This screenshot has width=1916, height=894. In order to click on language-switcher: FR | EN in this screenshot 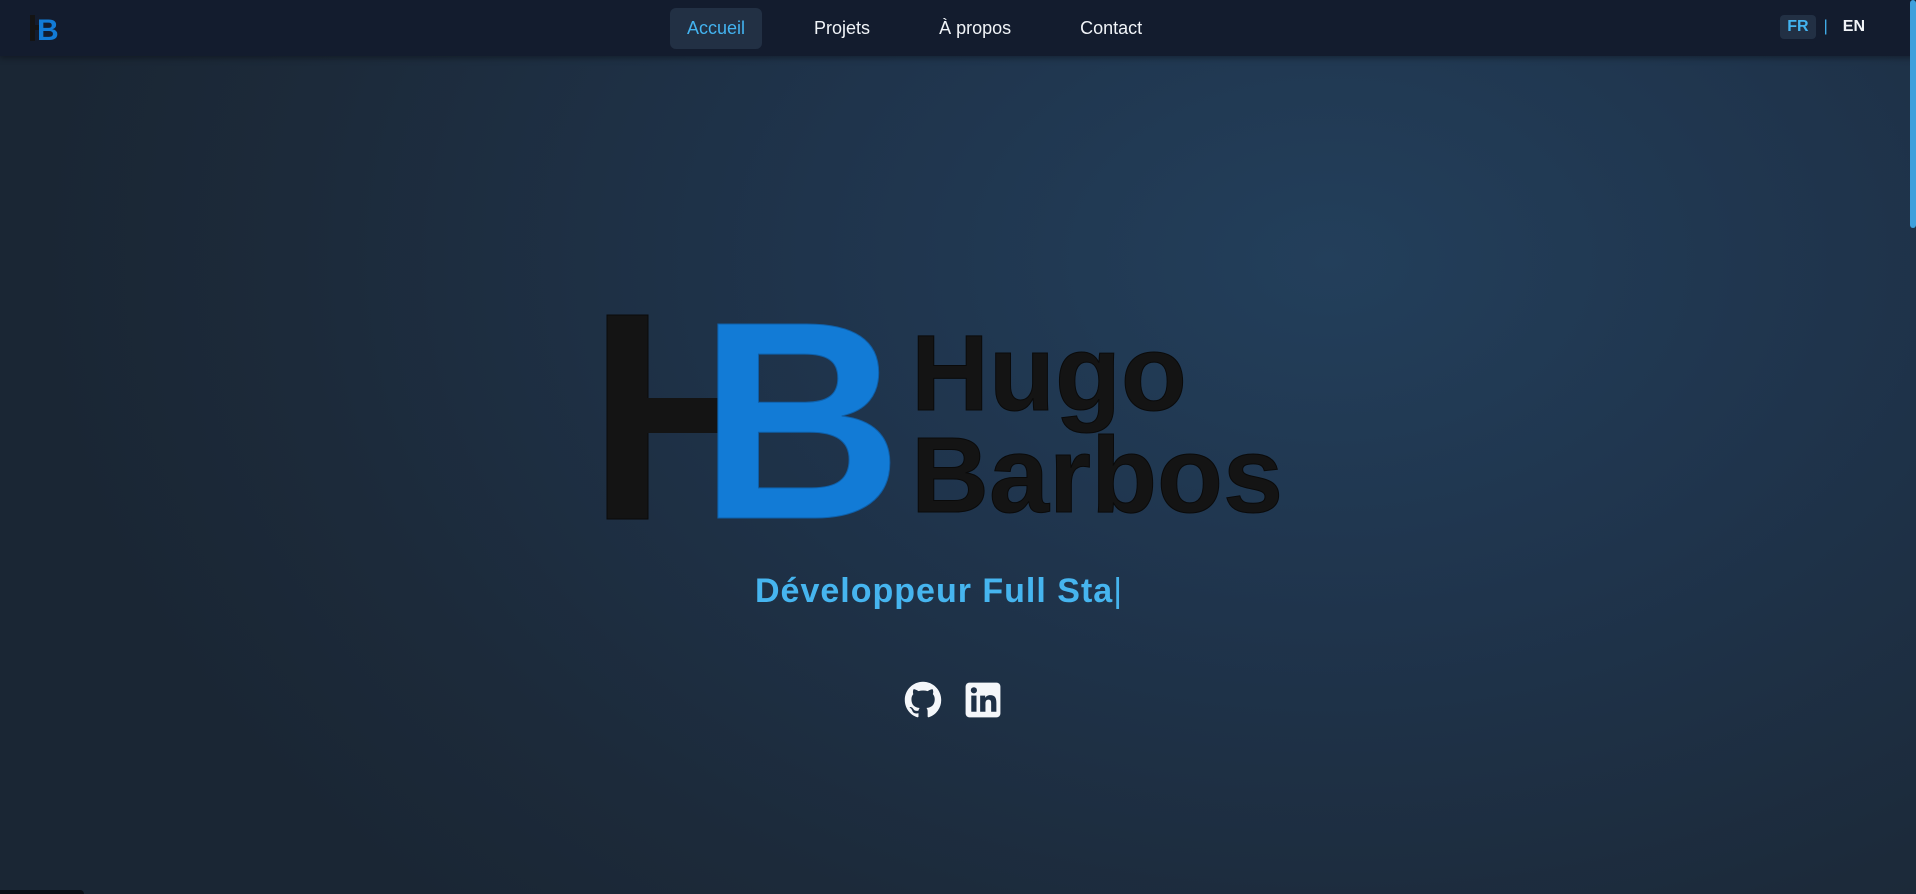, I will do `click(1826, 27)`.